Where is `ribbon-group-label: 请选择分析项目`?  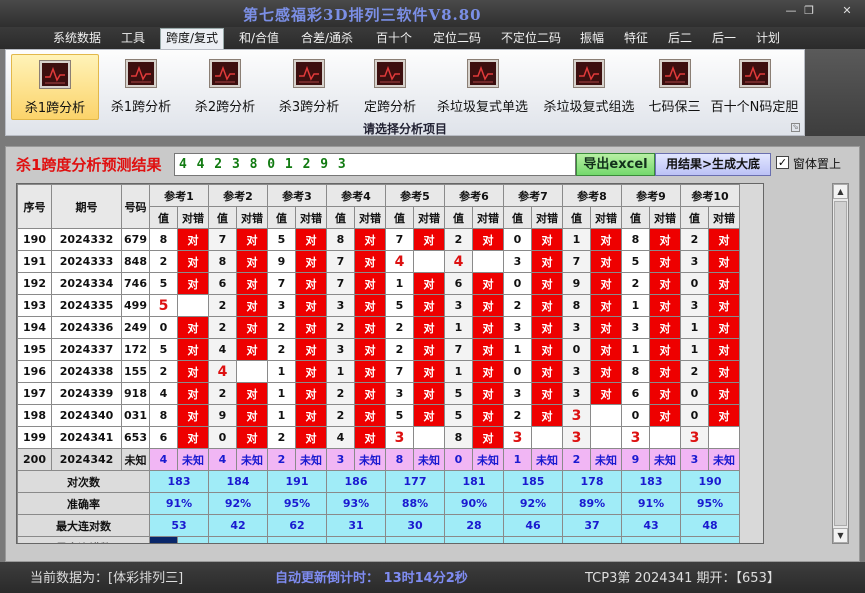 ribbon-group-label: 请选择分析项目 is located at coordinates (404, 129).